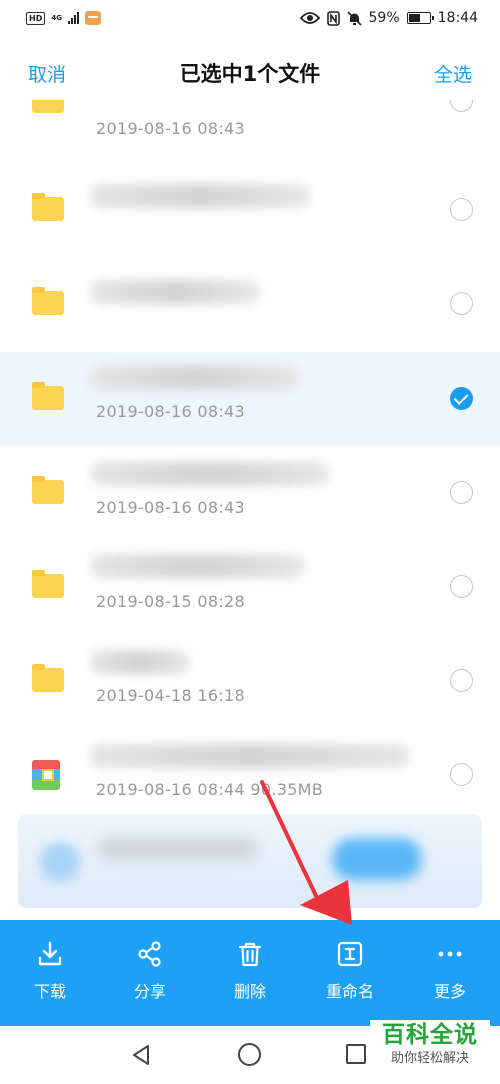 This screenshot has height=1084, width=500. What do you see at coordinates (141, 1055) in the screenshot?
I see `back-icon` at bounding box center [141, 1055].